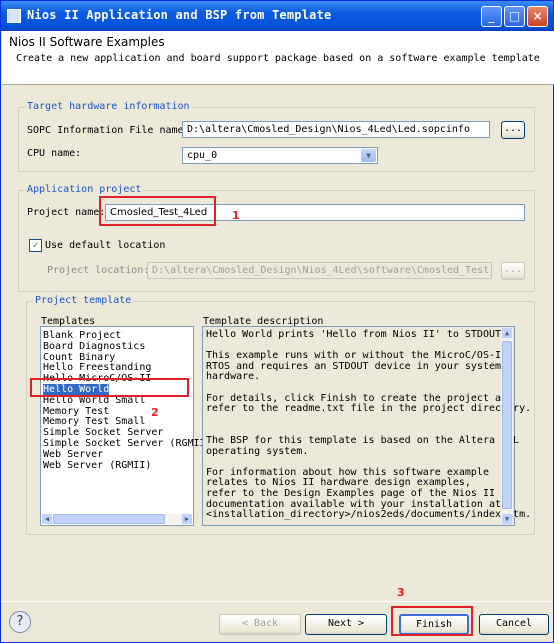 The image size is (554, 643). I want to click on cpu-name-select: cpu_0 ▼, so click(280, 155).